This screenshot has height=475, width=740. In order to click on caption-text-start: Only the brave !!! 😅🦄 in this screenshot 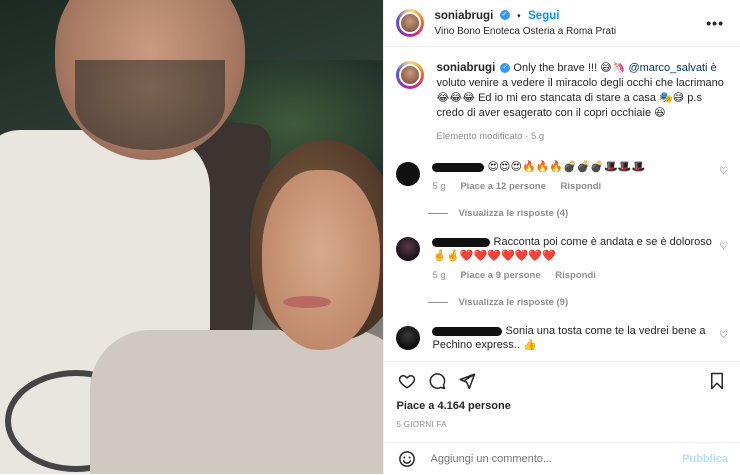, I will do `click(571, 68)`.